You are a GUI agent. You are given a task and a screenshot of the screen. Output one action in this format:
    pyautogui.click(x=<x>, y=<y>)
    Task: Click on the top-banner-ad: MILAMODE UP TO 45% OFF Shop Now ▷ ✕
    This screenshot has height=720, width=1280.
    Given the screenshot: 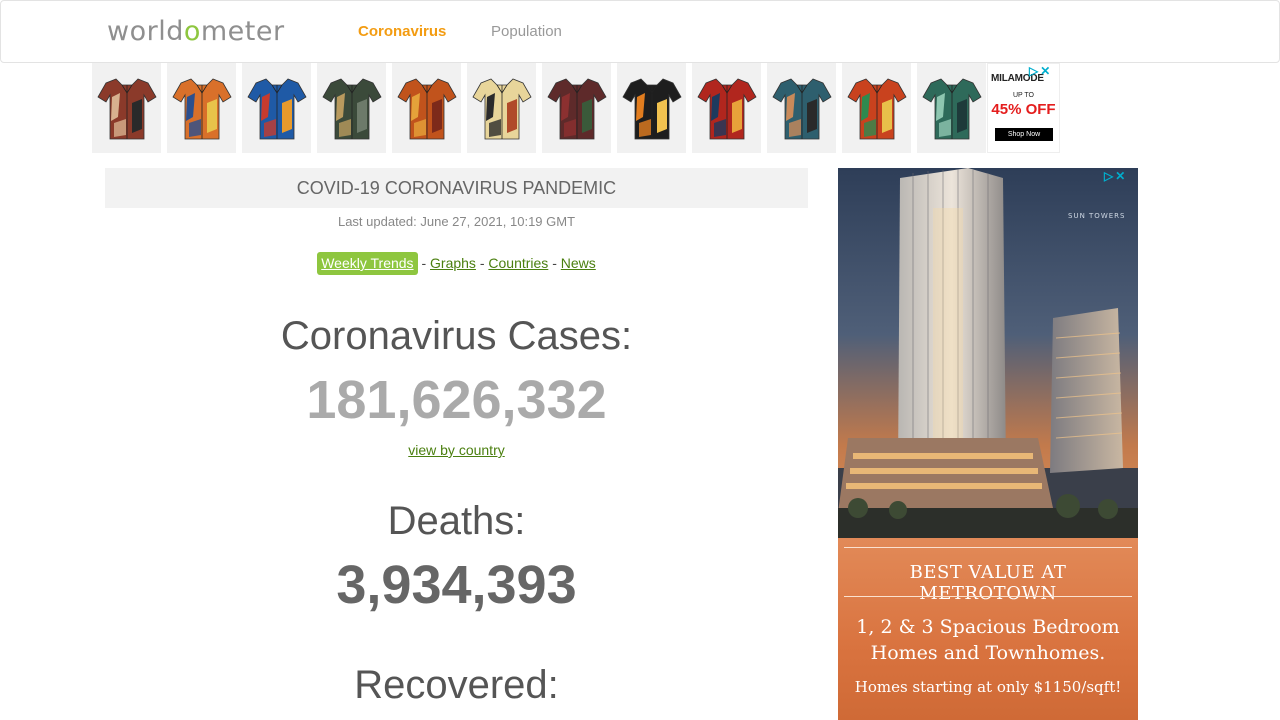 What is the action you would take?
    pyautogui.click(x=576, y=108)
    